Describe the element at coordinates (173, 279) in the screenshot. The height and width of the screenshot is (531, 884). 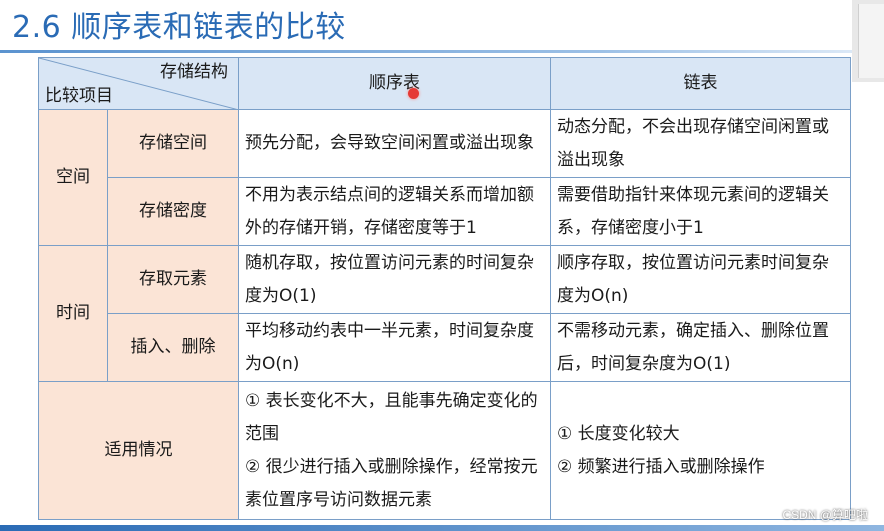
I see `item-element-access: 存取元素` at that location.